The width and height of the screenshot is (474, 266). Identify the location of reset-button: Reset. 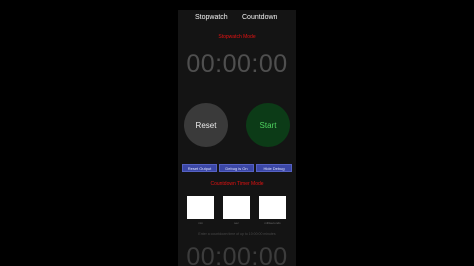
(206, 125).